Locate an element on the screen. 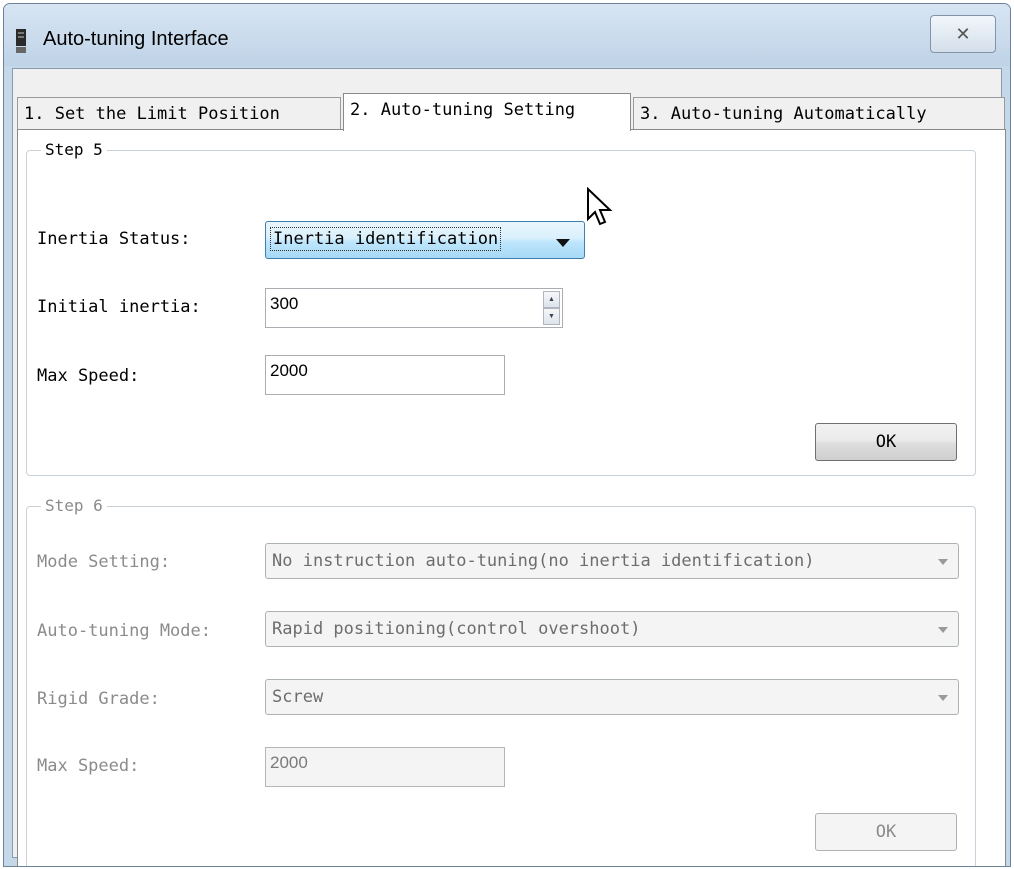  rigid-grade-label: Rigid Grade: is located at coordinates (98, 699).